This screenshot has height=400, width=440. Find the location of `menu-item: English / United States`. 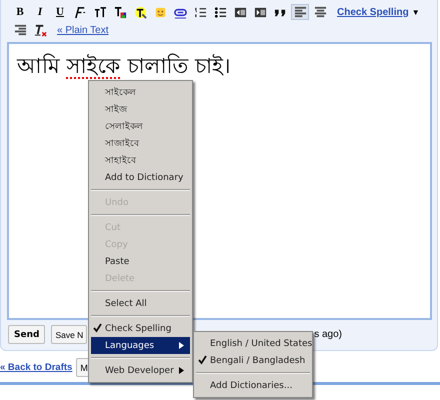

menu-item: English / United States is located at coordinates (253, 343).